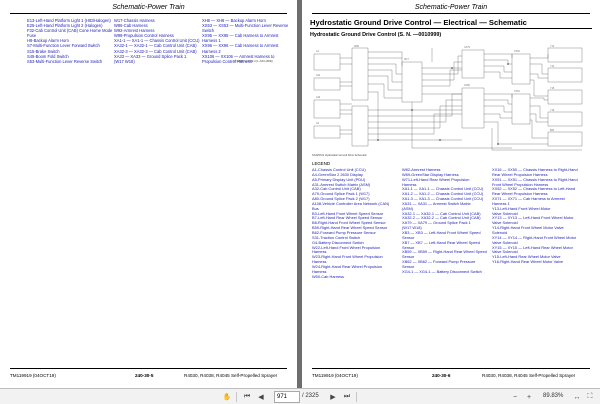 The width and height of the screenshot is (600, 404). I want to click on legend-item: Y16-Right-Hand Rear Wheel Motor Valve, so click(528, 262).